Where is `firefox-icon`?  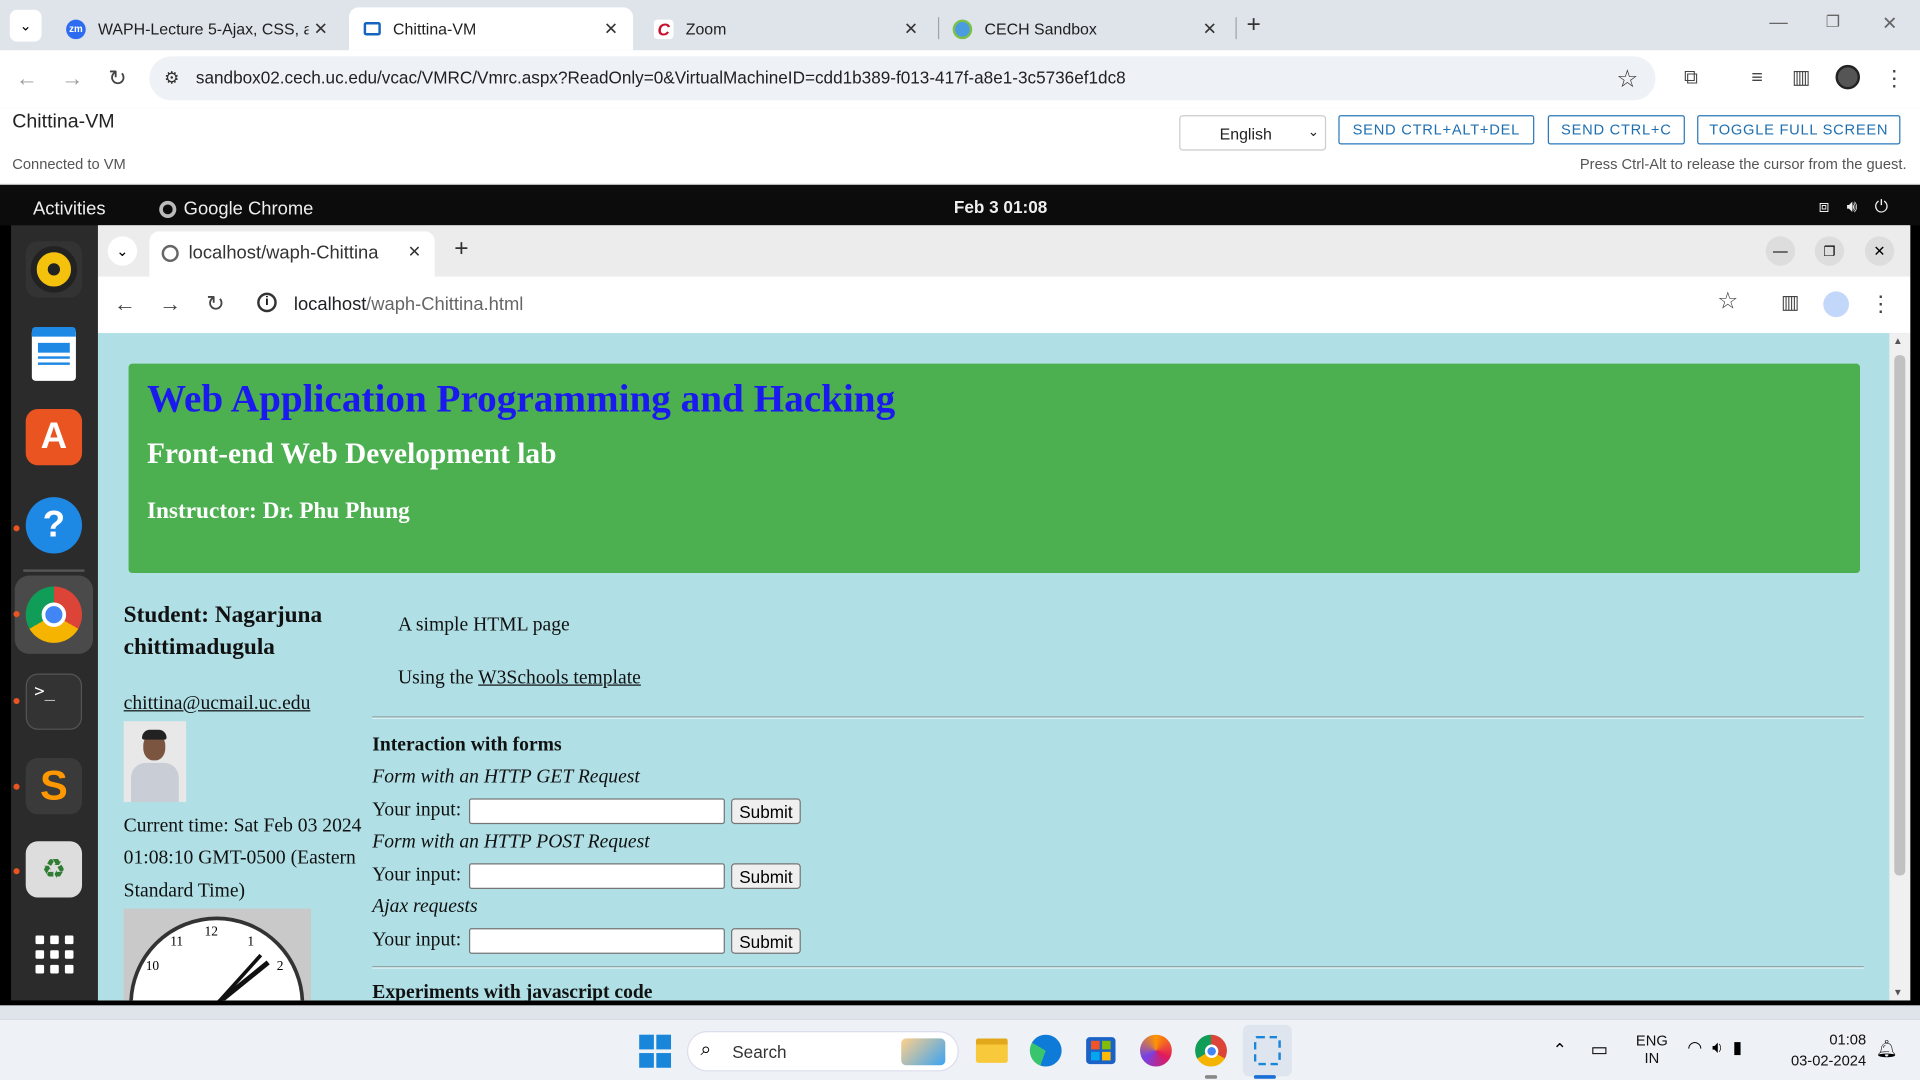 firefox-icon is located at coordinates (1156, 1050).